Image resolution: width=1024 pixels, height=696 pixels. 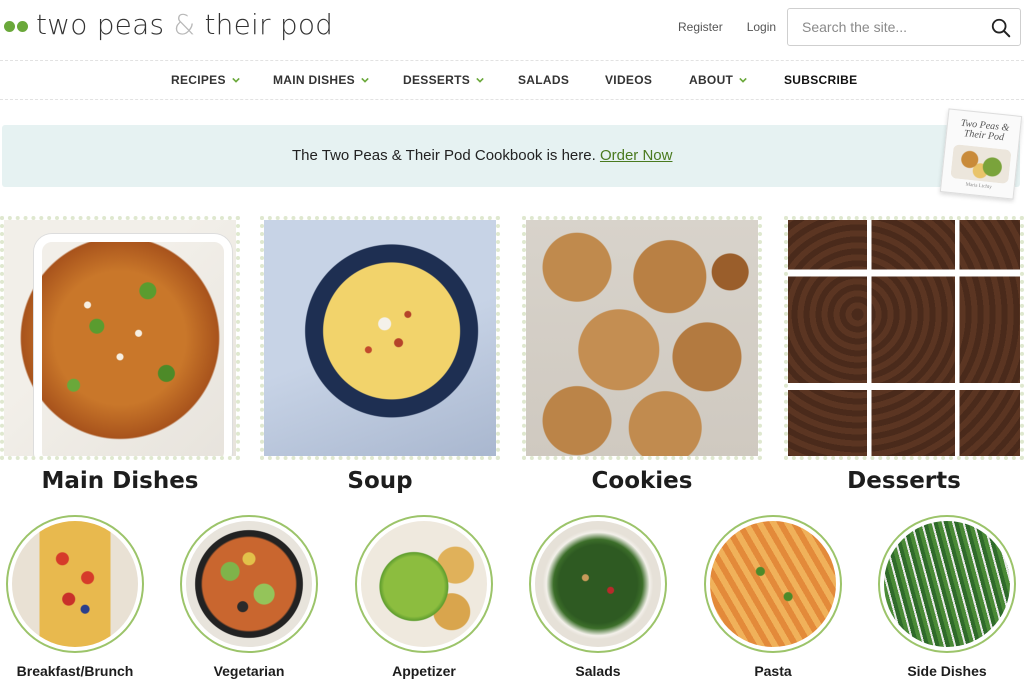 I want to click on nav-item-main-dishes: MAIN DISHES, so click(x=321, y=80).